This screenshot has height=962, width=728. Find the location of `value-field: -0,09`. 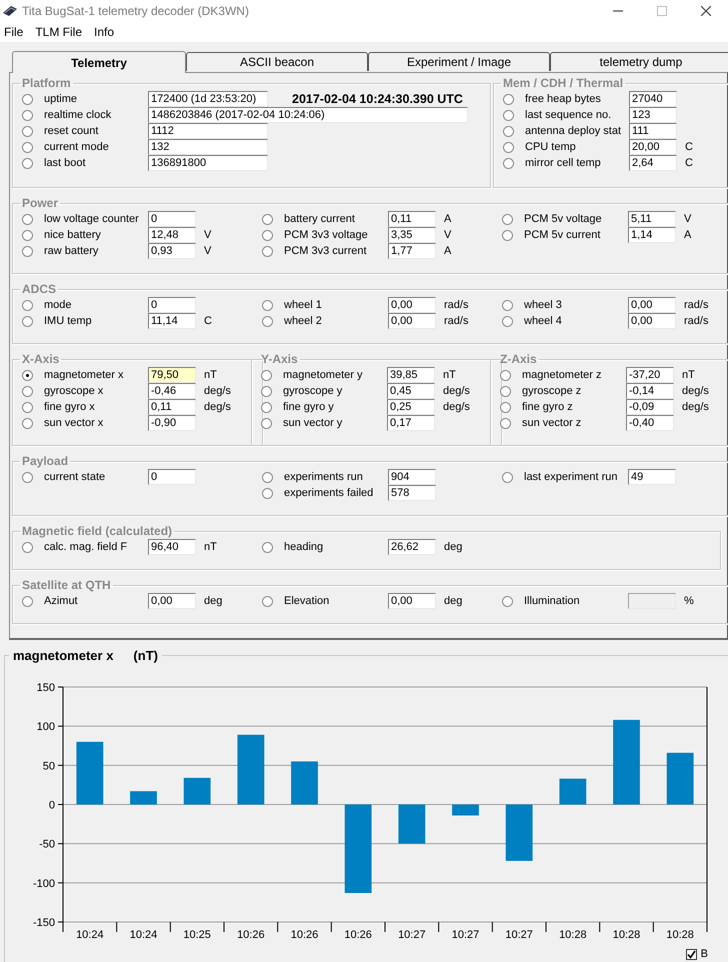

value-field: -0,09 is located at coordinates (650, 407).